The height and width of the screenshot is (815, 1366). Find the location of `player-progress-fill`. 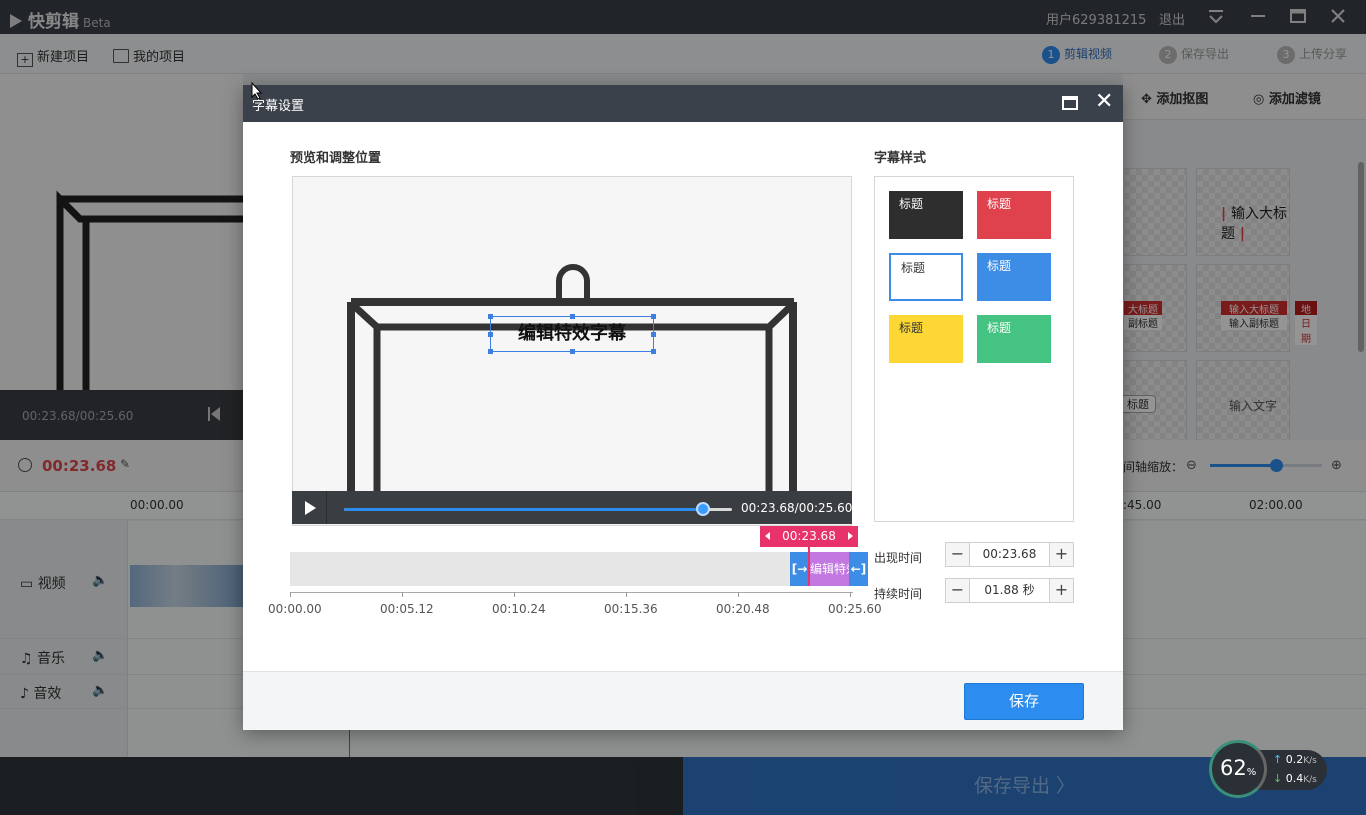

player-progress-fill is located at coordinates (523, 509).